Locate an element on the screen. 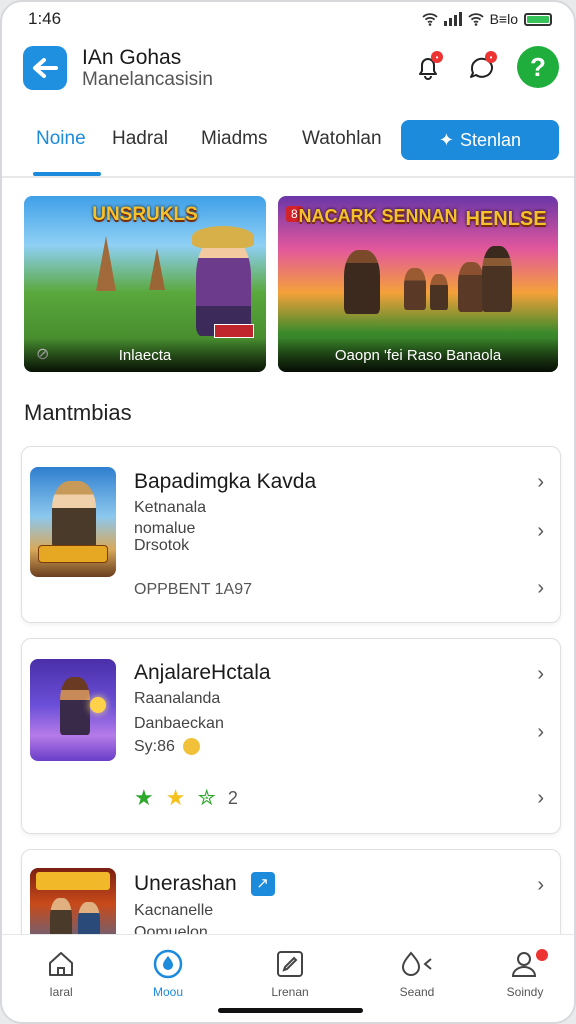  back-button is located at coordinates (45, 68).